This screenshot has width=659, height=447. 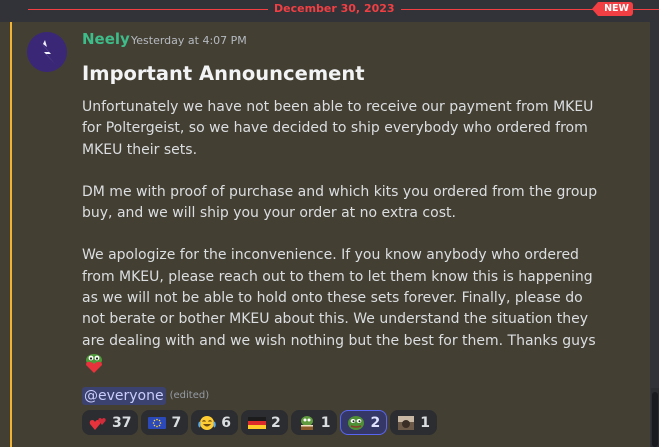 I want to click on reaction-germany-flag: 2, so click(x=264, y=422).